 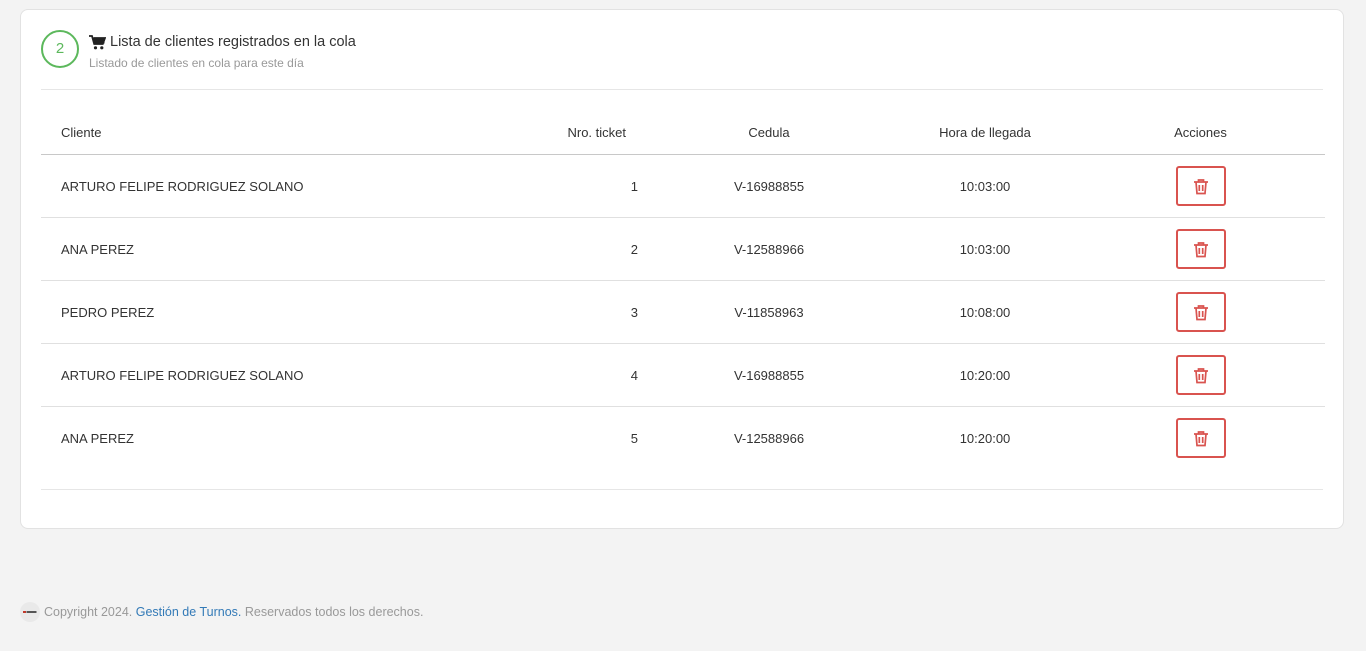 What do you see at coordinates (683, 438) in the screenshot?
I see `table-row: ANA PEREZ 5 V-12588966 10:20:00` at bounding box center [683, 438].